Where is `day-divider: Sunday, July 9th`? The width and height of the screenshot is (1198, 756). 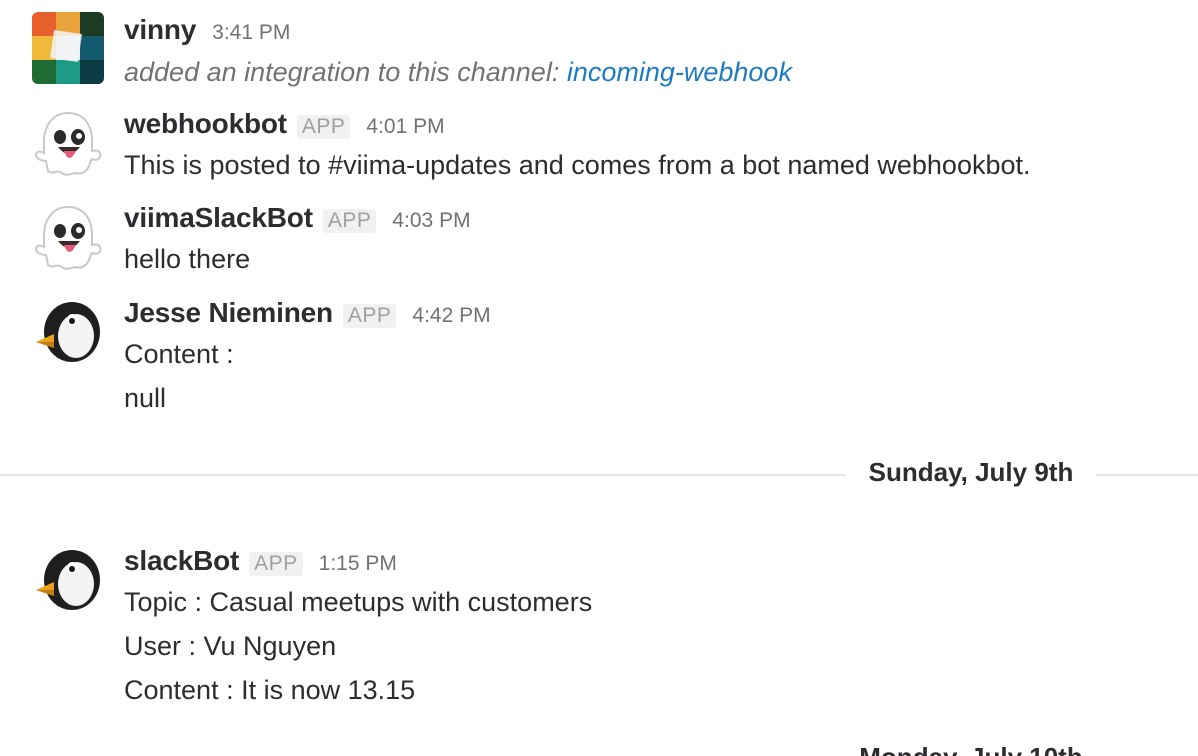
day-divider: Sunday, July 9th is located at coordinates (599, 472).